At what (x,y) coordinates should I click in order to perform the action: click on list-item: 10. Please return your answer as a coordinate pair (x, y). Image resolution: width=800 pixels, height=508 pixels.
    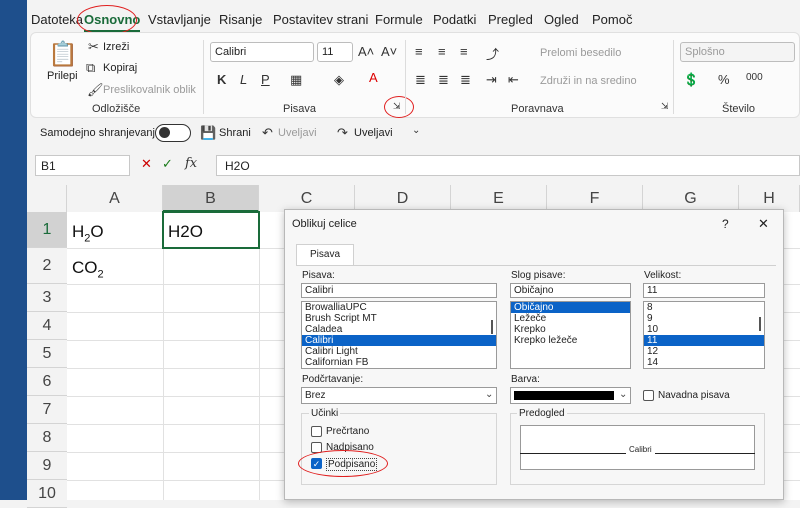
    Looking at the image, I should click on (704, 329).